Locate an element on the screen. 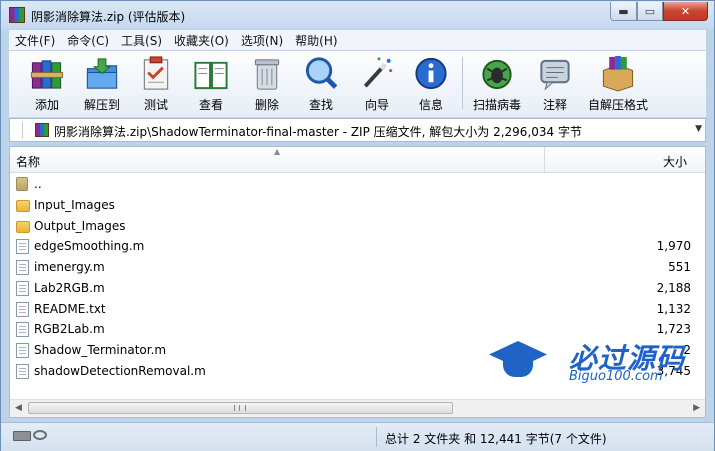 This screenshot has width=715, height=451. find-label: 查找 is located at coordinates (320, 105).